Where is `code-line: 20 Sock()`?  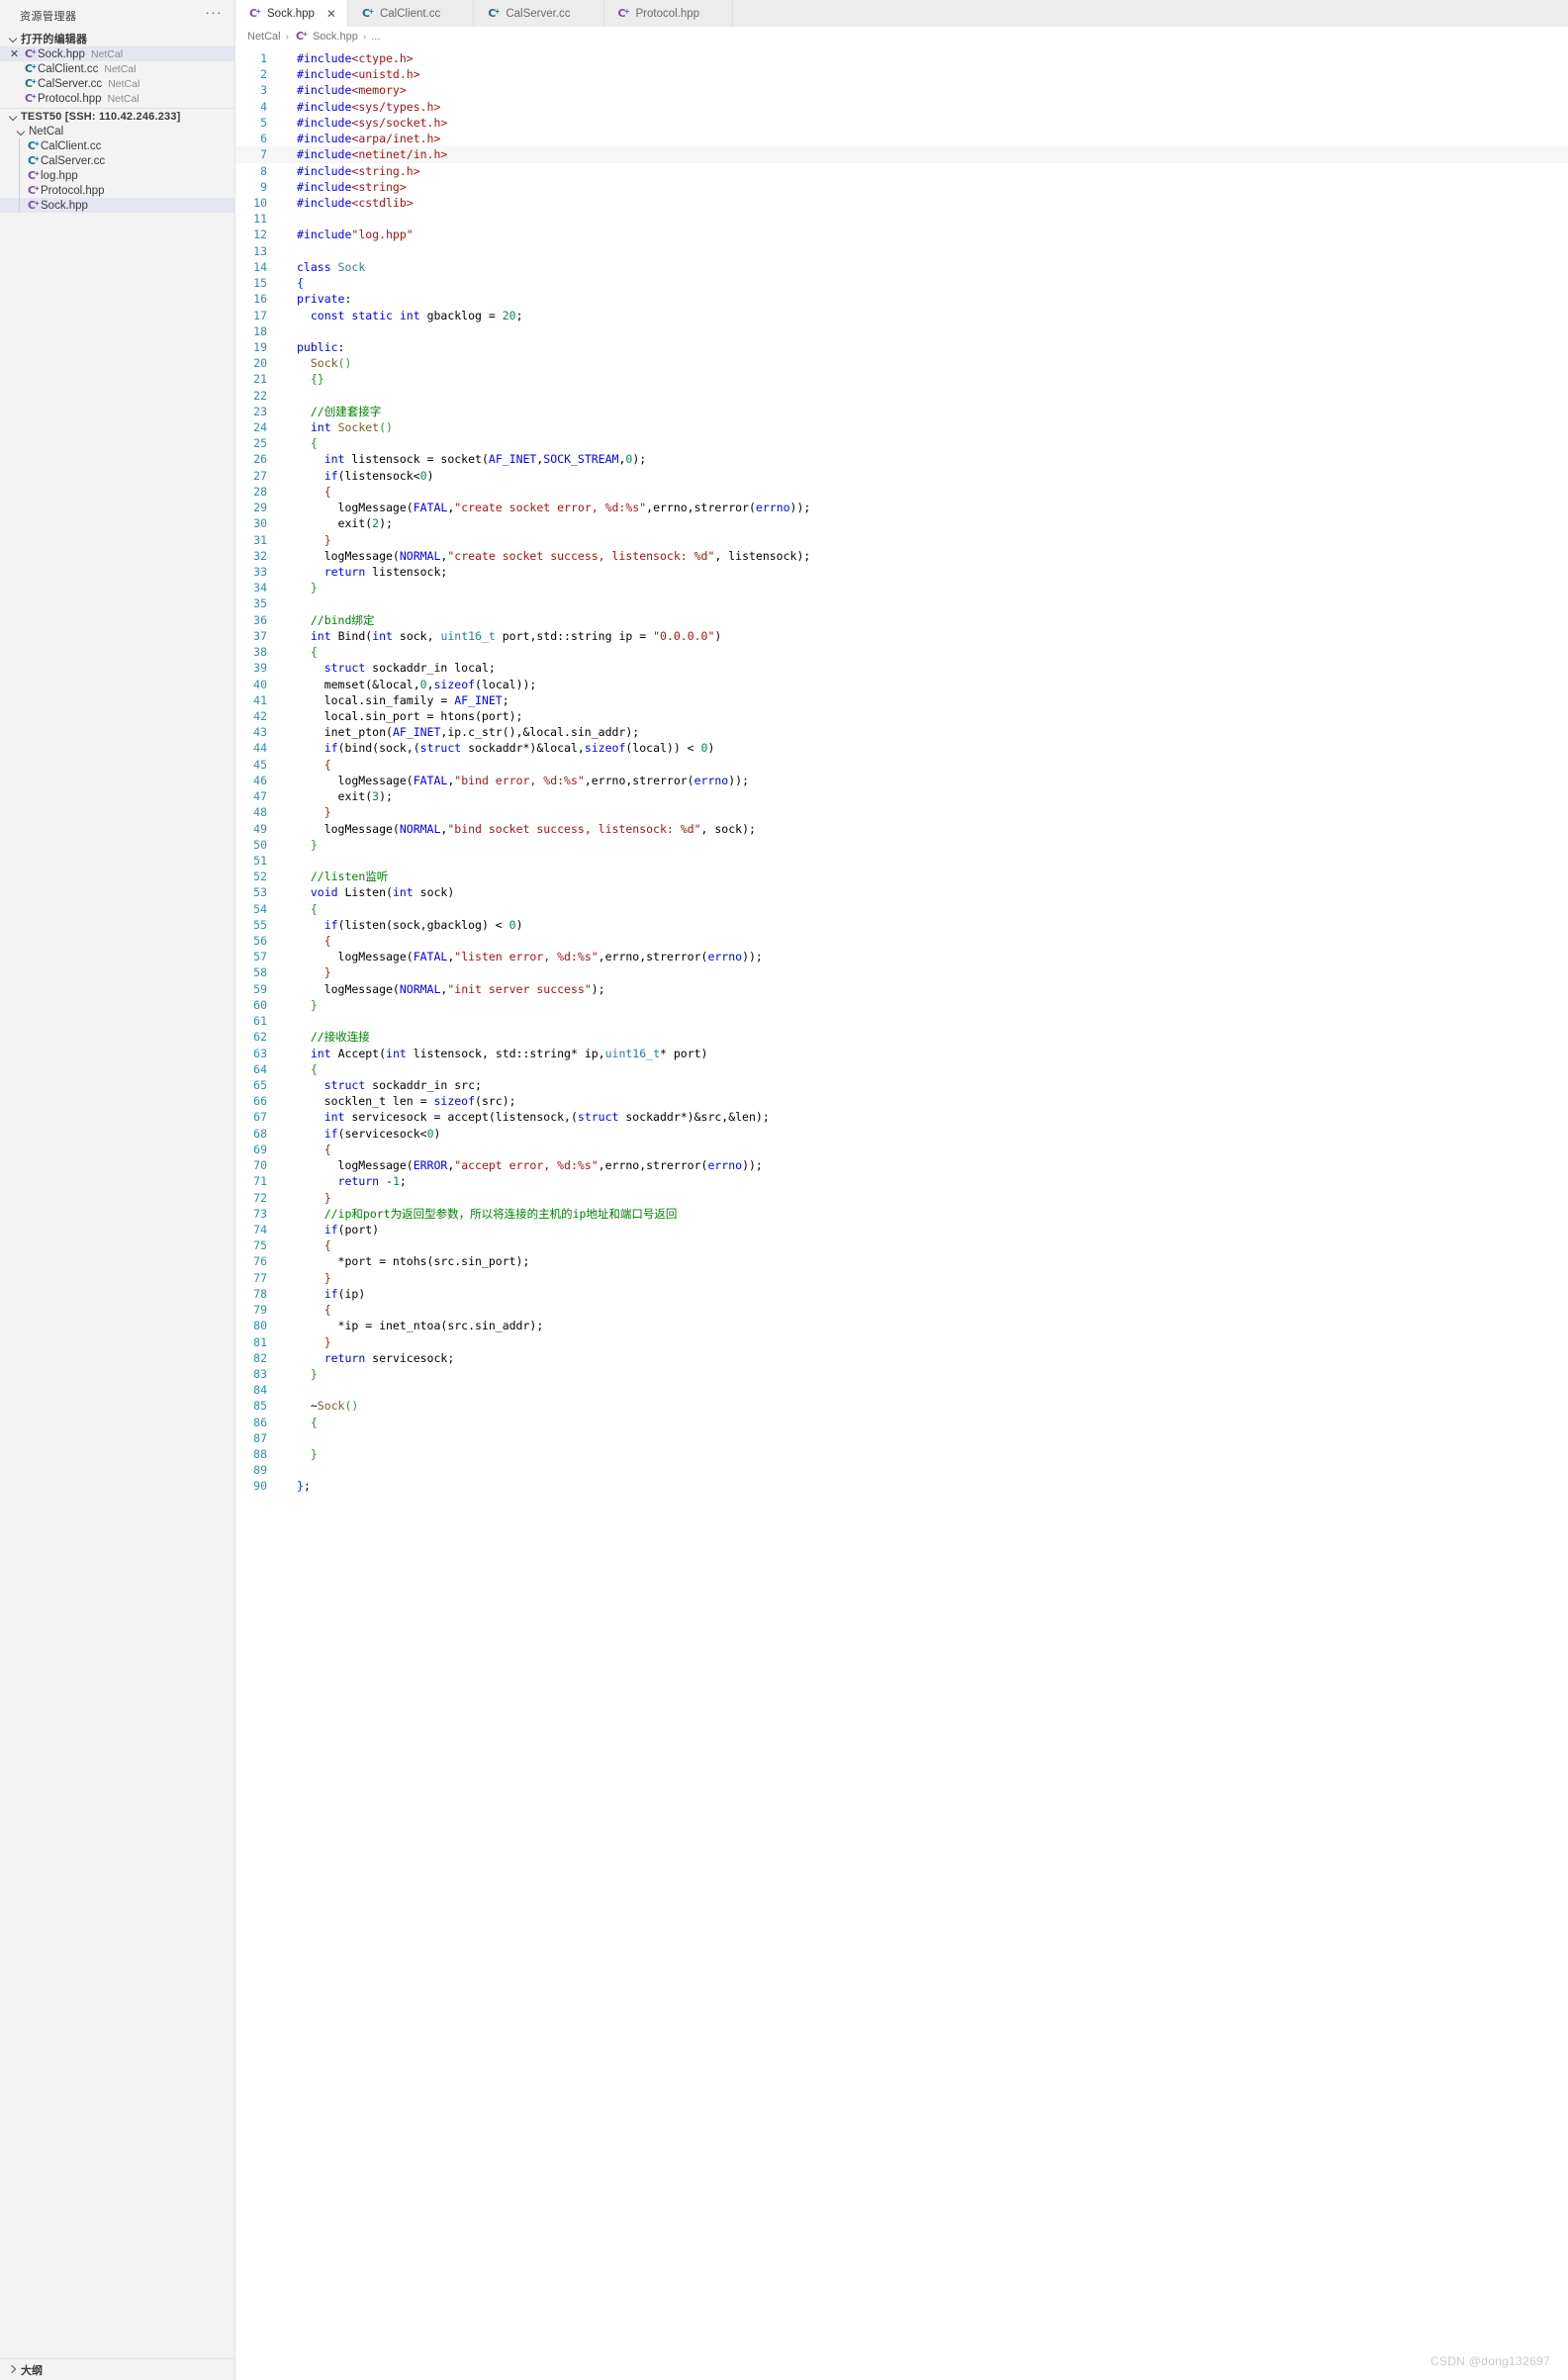
code-line: 20 Sock() is located at coordinates (901, 363).